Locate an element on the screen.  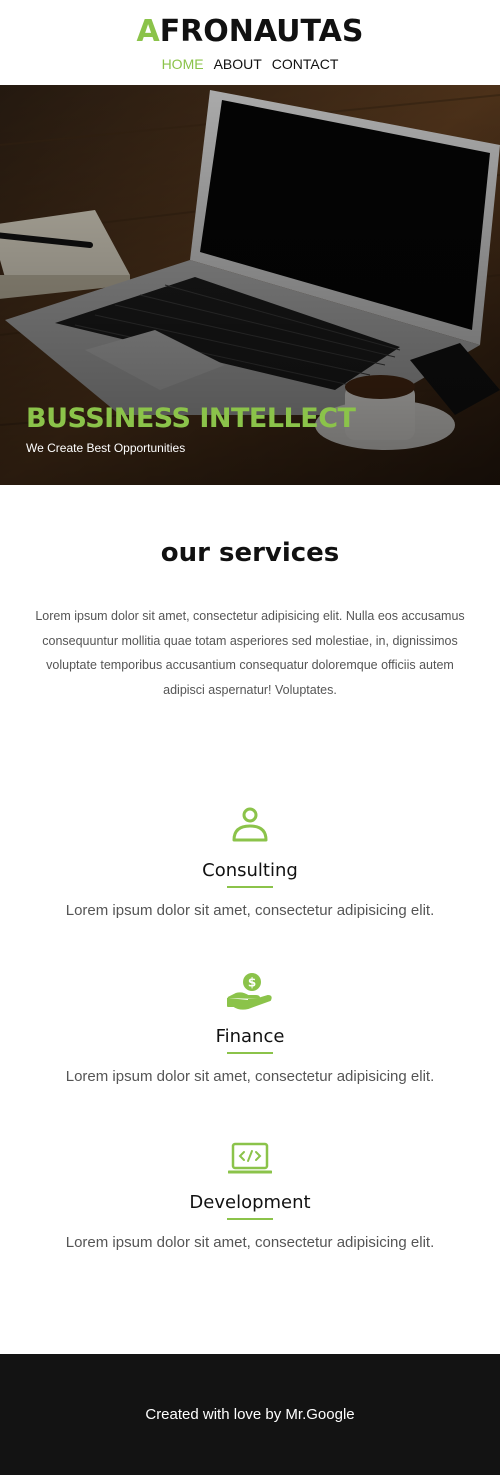
nav-about: ABOUT is located at coordinates (238, 64).